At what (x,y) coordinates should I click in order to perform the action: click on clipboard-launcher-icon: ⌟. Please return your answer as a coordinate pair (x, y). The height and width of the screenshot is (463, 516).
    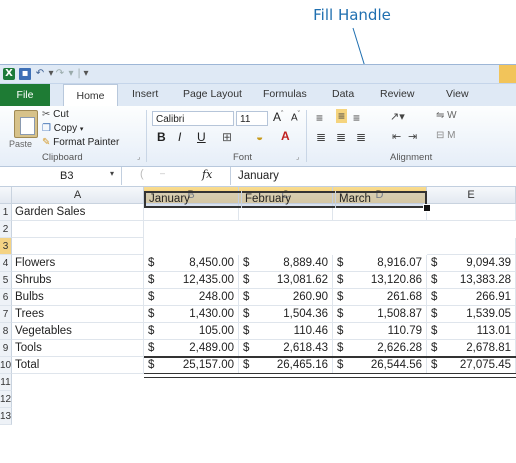
    Looking at the image, I should click on (138, 157).